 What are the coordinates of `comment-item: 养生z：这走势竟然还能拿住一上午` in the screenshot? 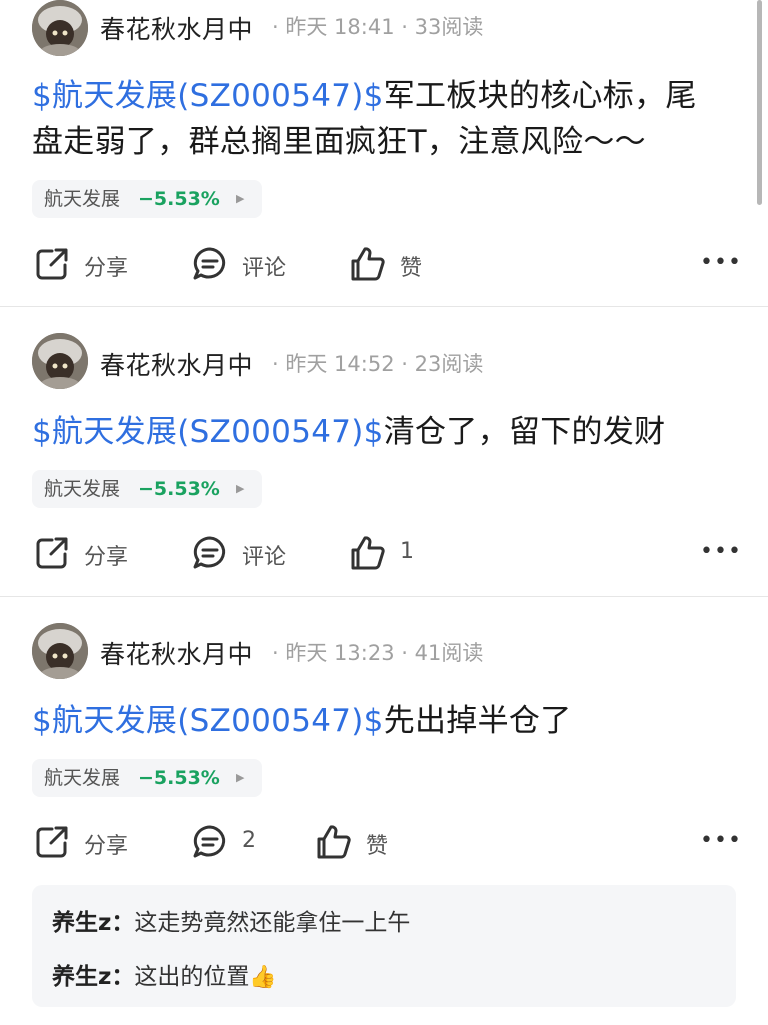 It's located at (231, 920).